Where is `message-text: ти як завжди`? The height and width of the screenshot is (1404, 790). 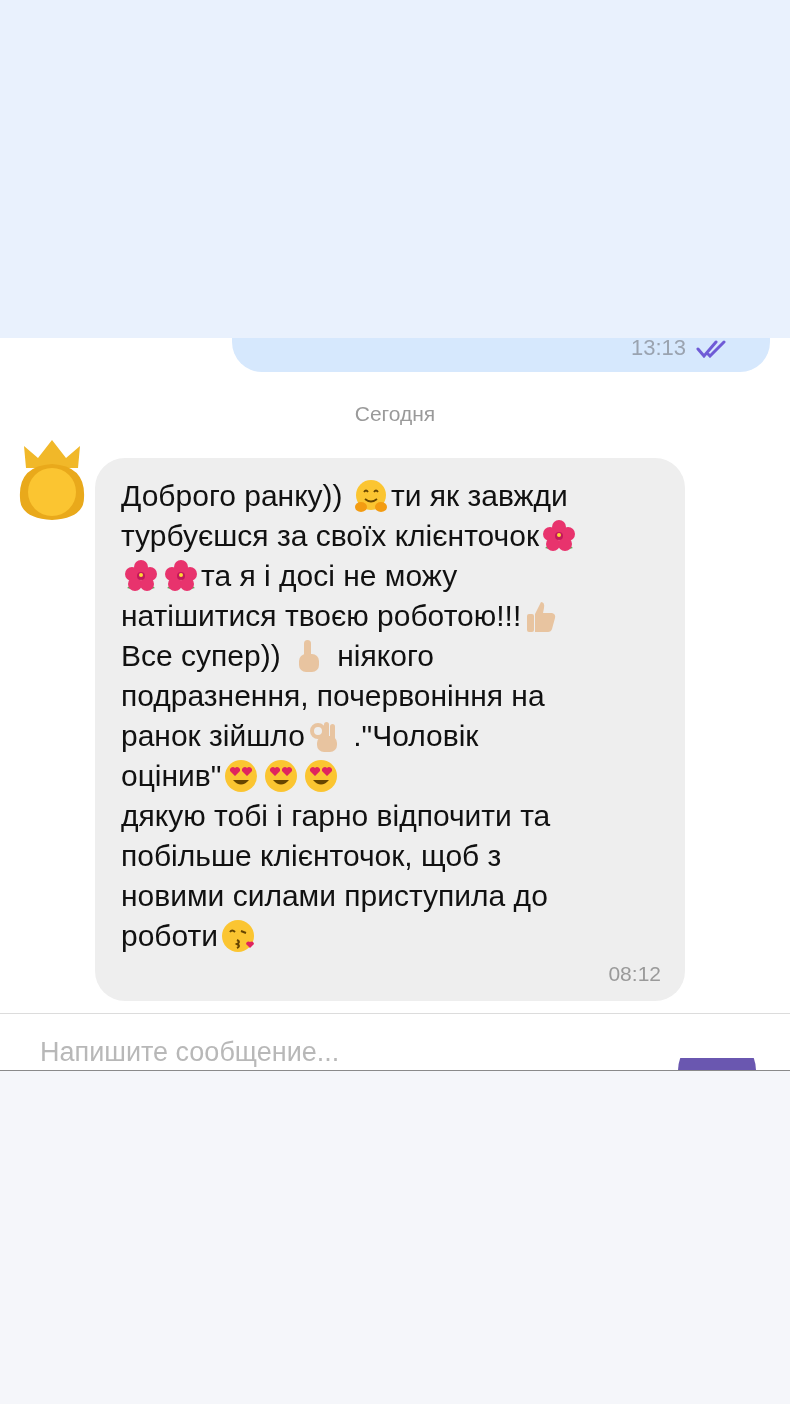 message-text: ти як завжди is located at coordinates (479, 495).